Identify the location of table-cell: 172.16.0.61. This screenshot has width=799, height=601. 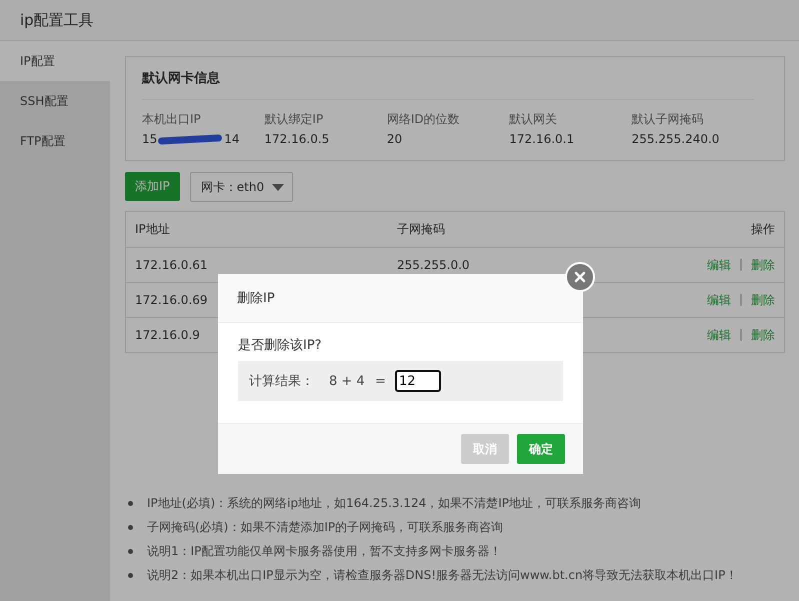
(171, 265).